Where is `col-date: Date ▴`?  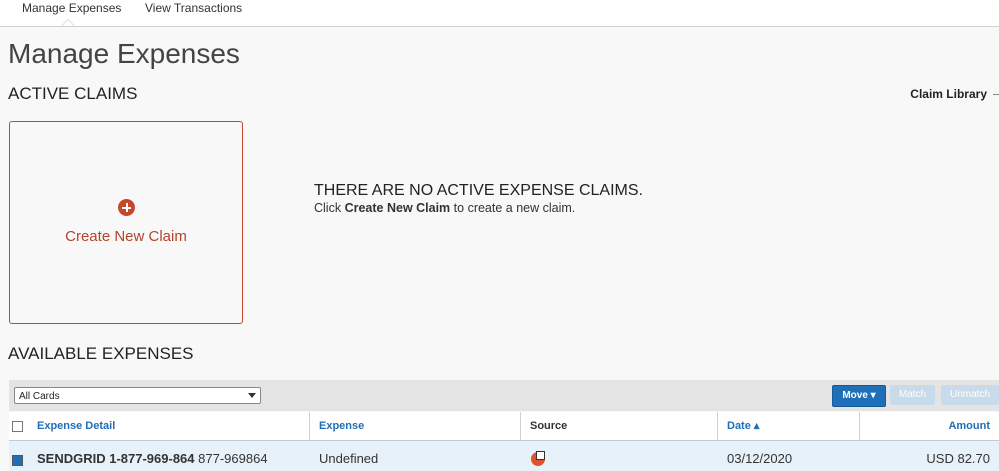
col-date: Date ▴ is located at coordinates (743, 426).